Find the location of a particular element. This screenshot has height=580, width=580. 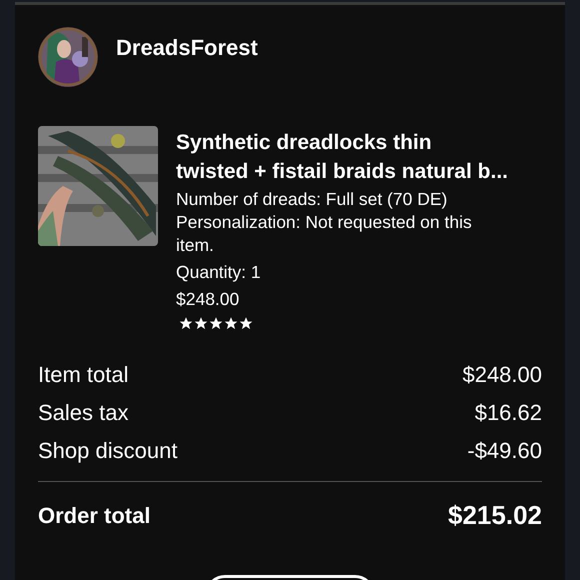

order-total-value: $215.02 is located at coordinates (495, 515).